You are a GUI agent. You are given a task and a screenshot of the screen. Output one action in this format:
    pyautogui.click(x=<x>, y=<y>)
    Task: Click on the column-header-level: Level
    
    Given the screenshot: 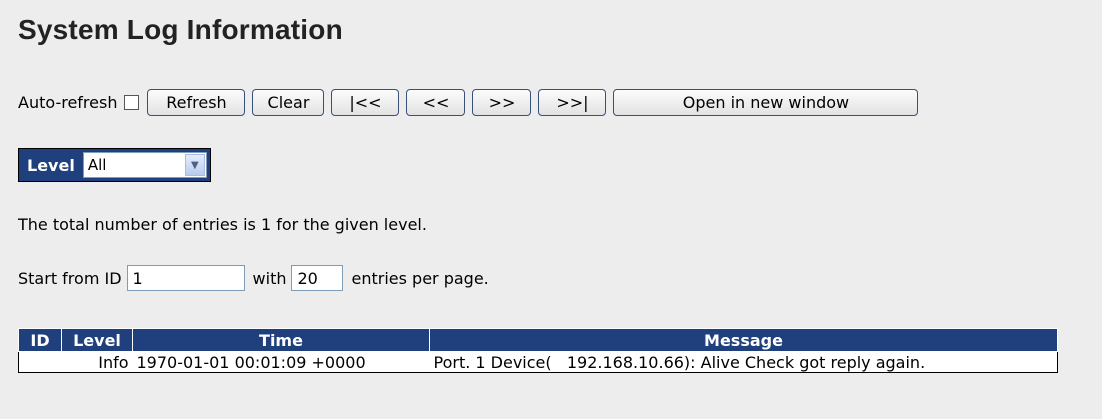 What is the action you would take?
    pyautogui.click(x=97, y=340)
    